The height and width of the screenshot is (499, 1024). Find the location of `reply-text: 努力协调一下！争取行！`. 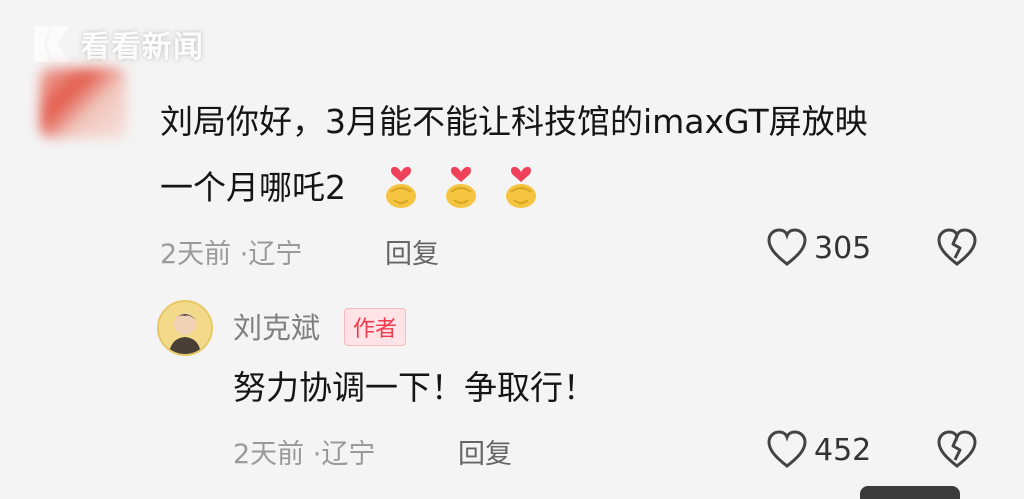

reply-text: 努力协调一下！争取行！ is located at coordinates (414, 387).